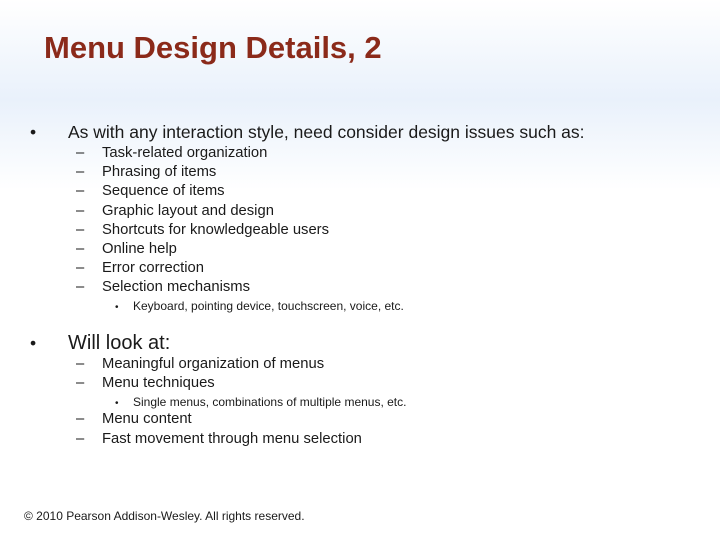 The height and width of the screenshot is (540, 720). Describe the element at coordinates (232, 439) in the screenshot. I see `list-item-text: Fast movement through menu selection` at that location.